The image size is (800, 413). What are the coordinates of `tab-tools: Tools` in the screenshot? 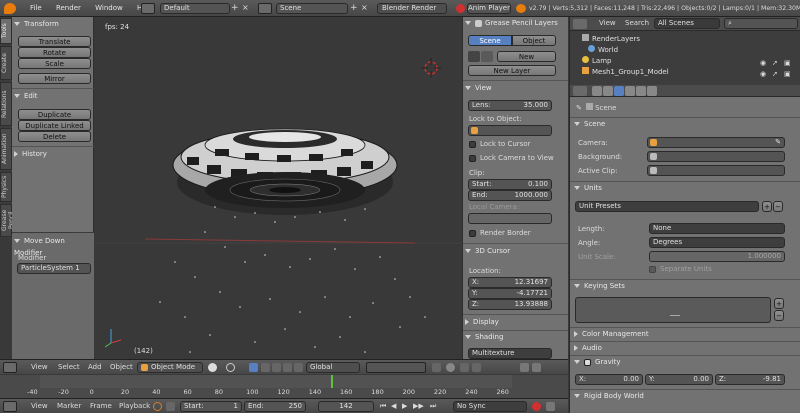 It's located at (6, 31).